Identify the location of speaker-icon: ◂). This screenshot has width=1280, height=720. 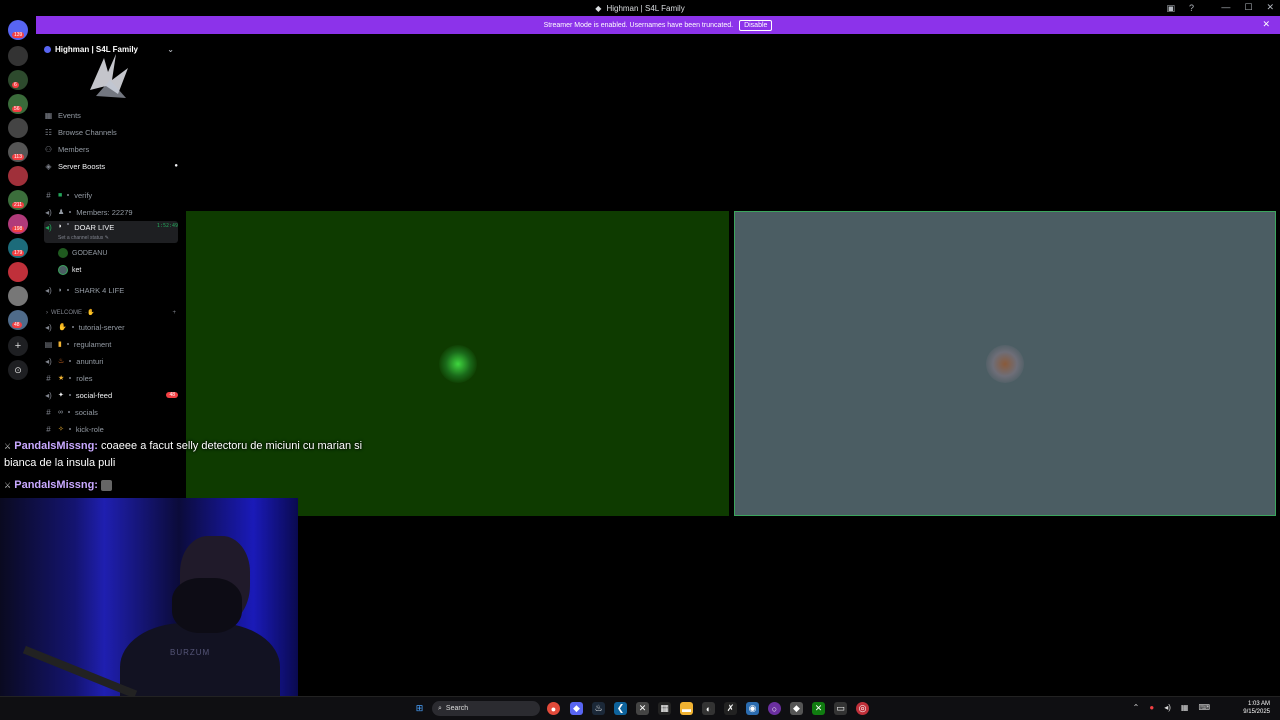
(48, 227).